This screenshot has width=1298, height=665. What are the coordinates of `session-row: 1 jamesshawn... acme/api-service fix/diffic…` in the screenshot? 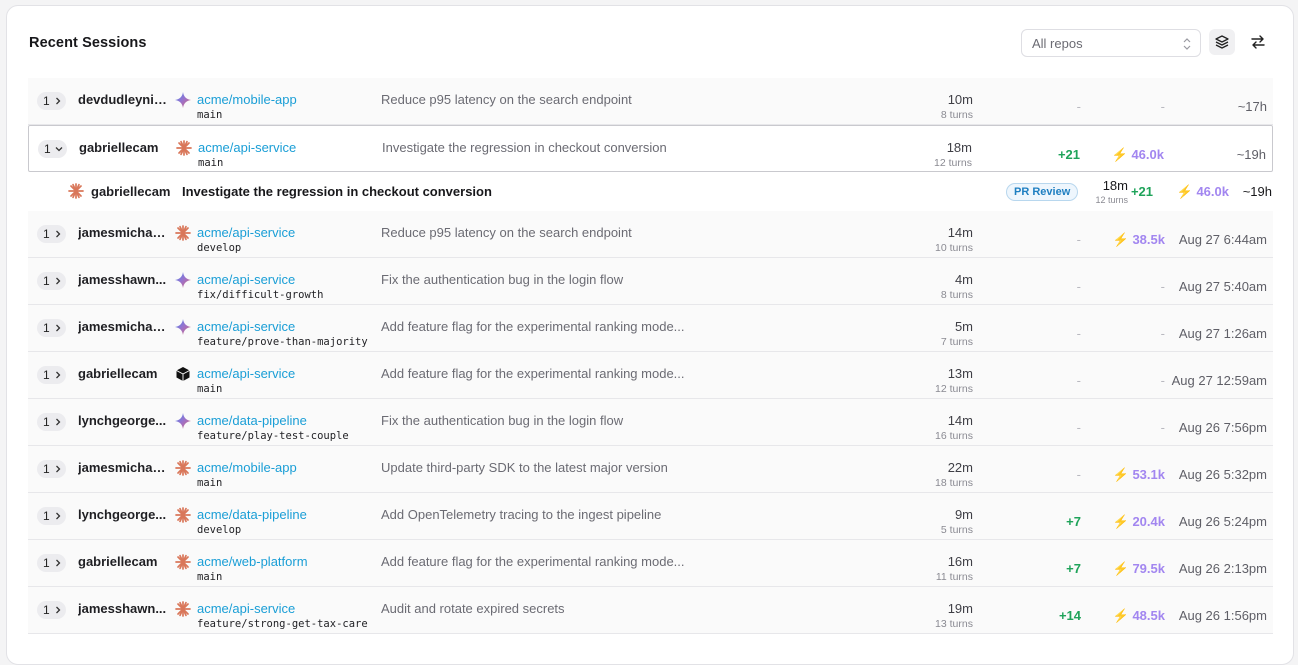 It's located at (650, 281).